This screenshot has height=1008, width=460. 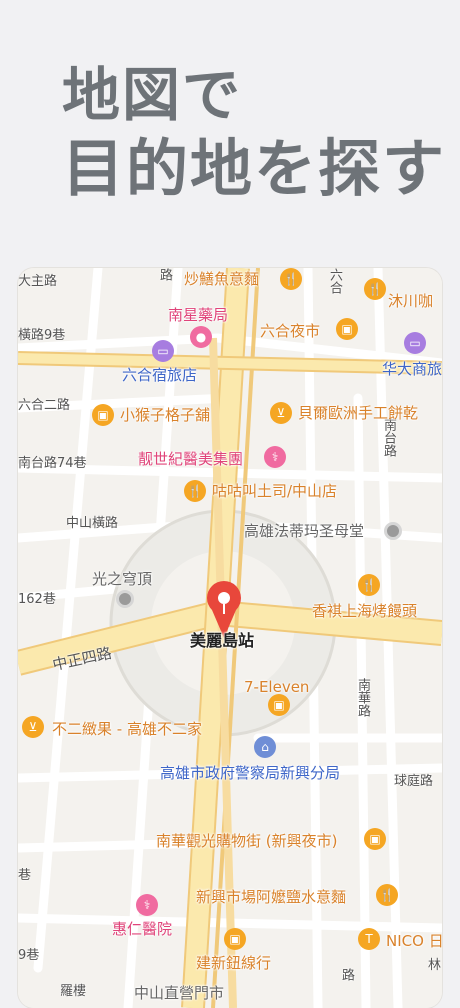 I want to click on poi-label: 光之穹頂, so click(x=122, y=579).